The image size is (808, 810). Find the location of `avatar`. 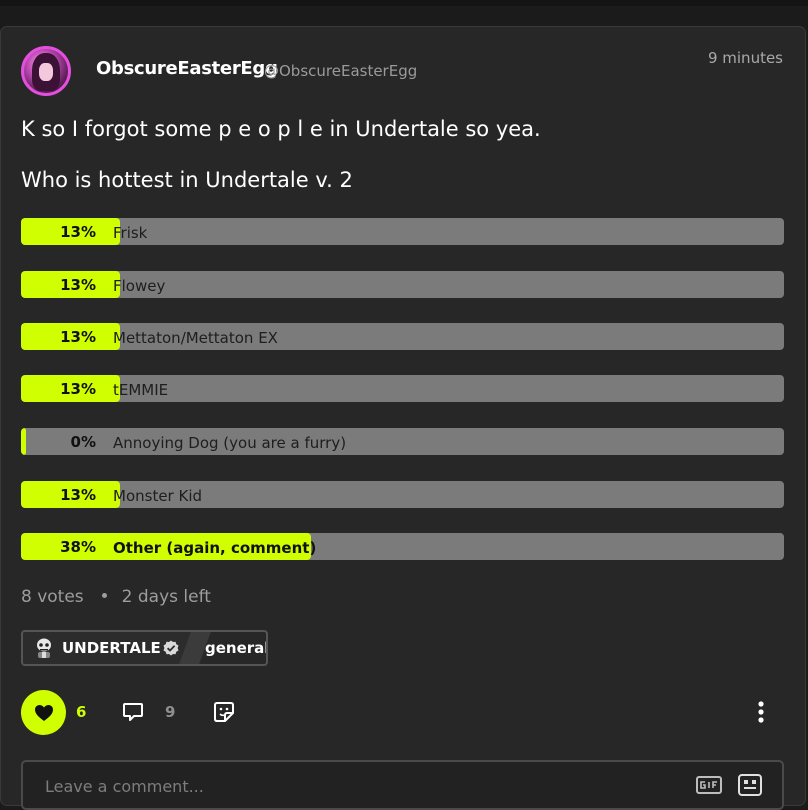

avatar is located at coordinates (46, 71).